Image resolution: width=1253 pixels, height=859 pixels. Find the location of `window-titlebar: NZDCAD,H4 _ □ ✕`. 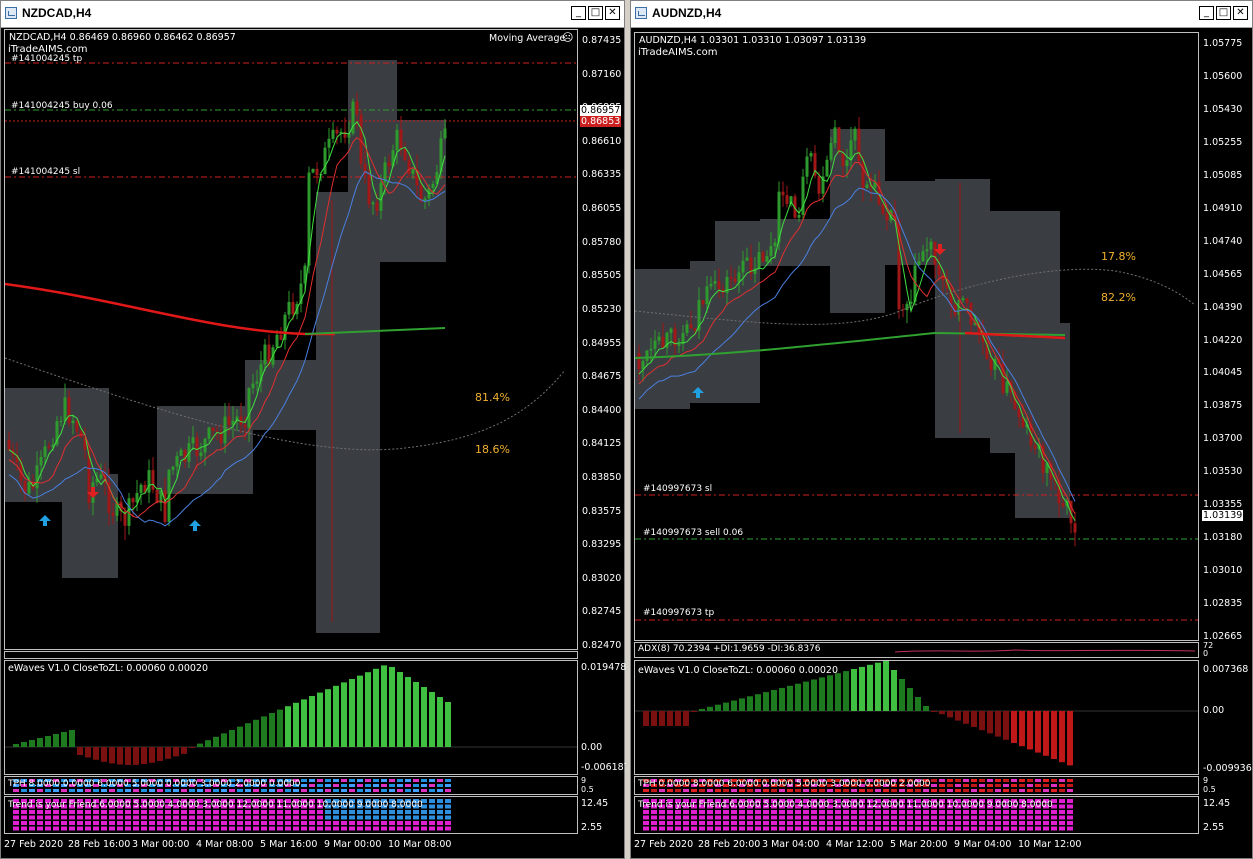

window-titlebar: NZDCAD,H4 _ □ ✕ is located at coordinates (312, 14).